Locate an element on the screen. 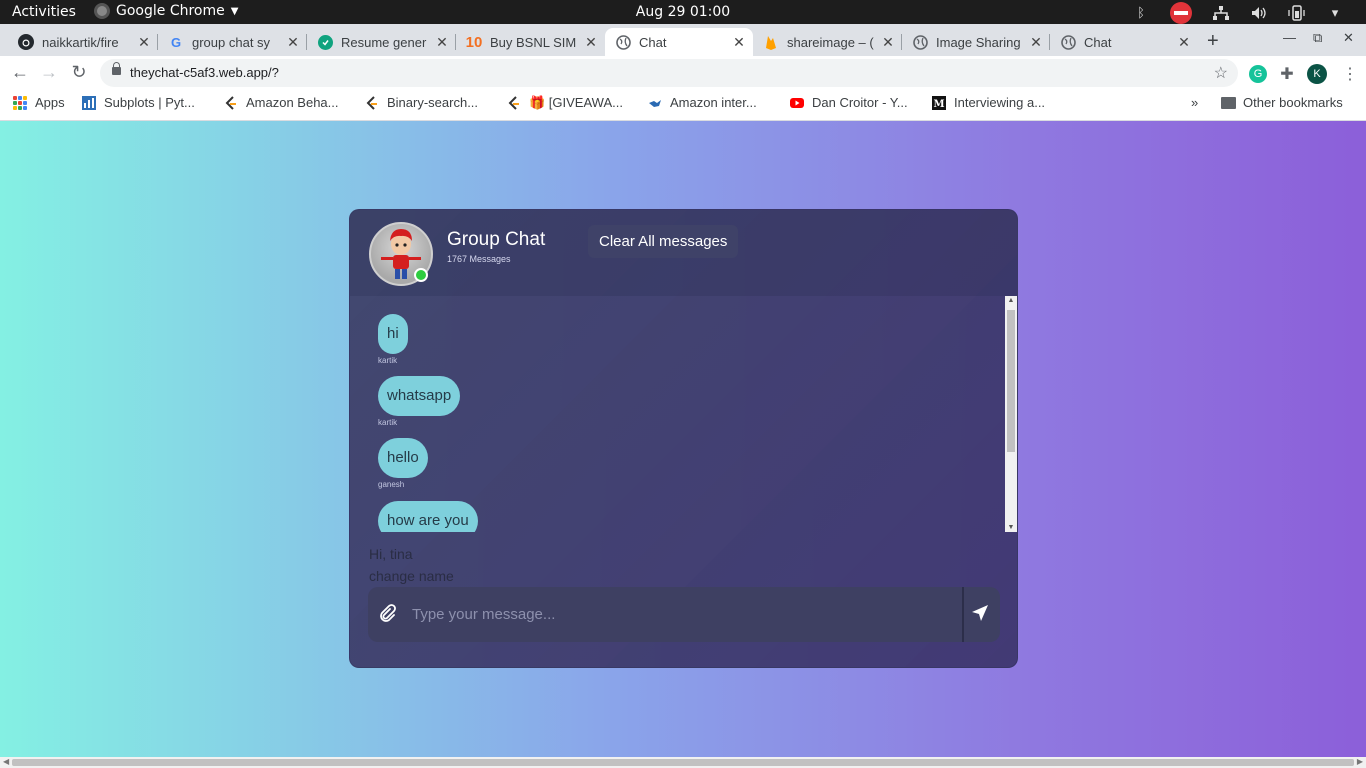 The width and height of the screenshot is (1366, 768). message-bubble: hi is located at coordinates (393, 334).